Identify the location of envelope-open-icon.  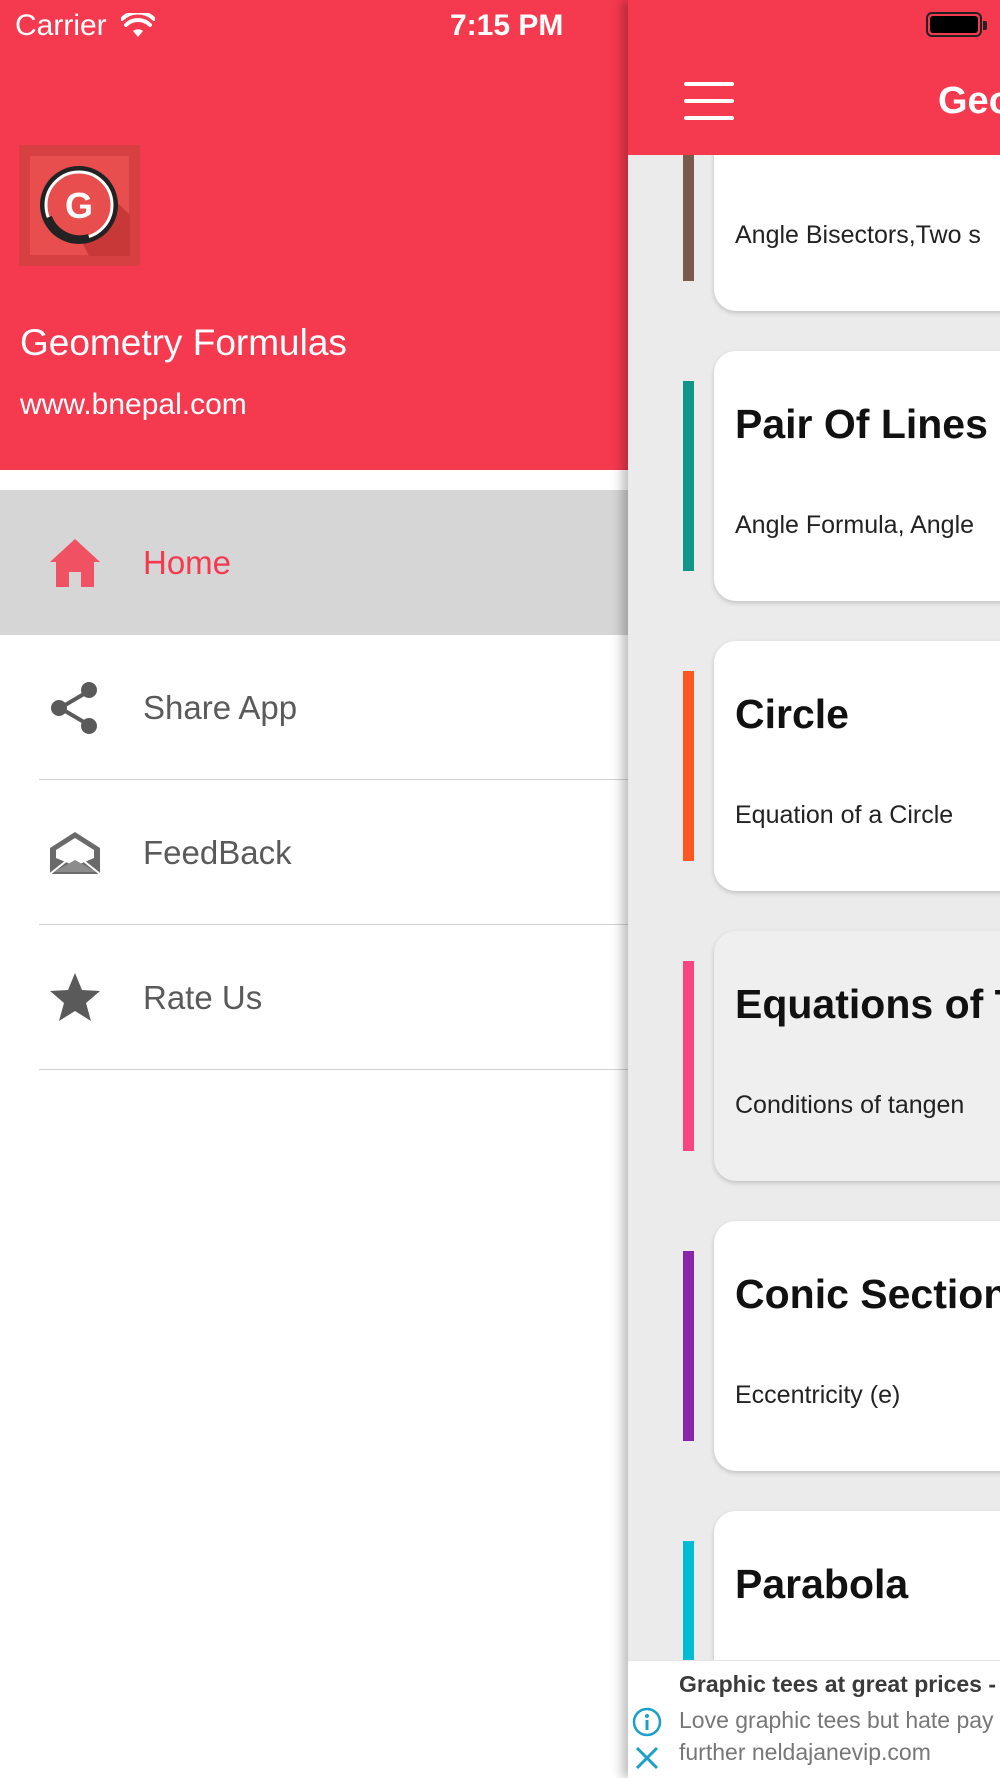
(75, 853).